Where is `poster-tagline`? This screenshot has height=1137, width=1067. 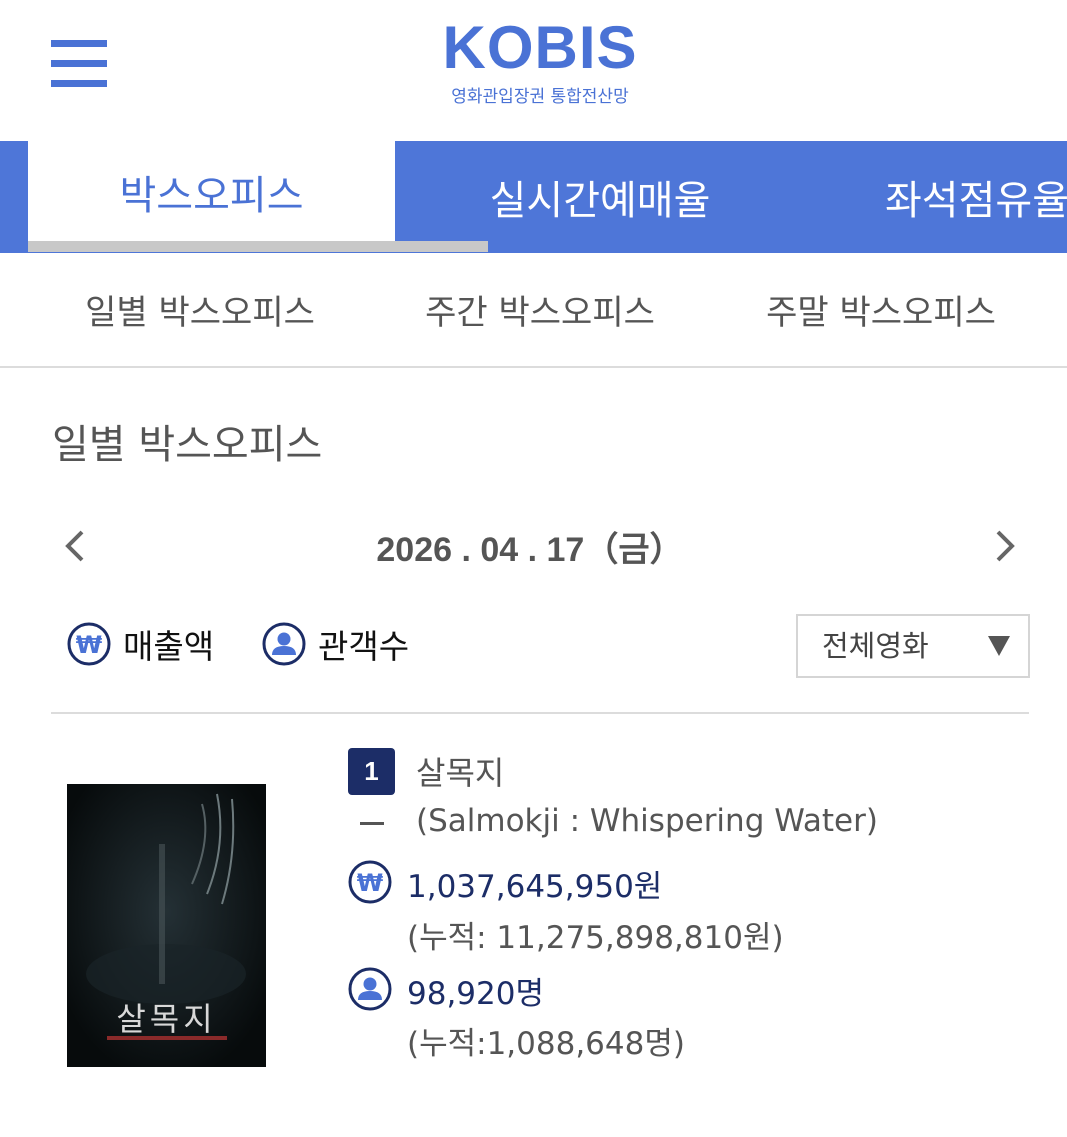
poster-tagline is located at coordinates (167, 1038).